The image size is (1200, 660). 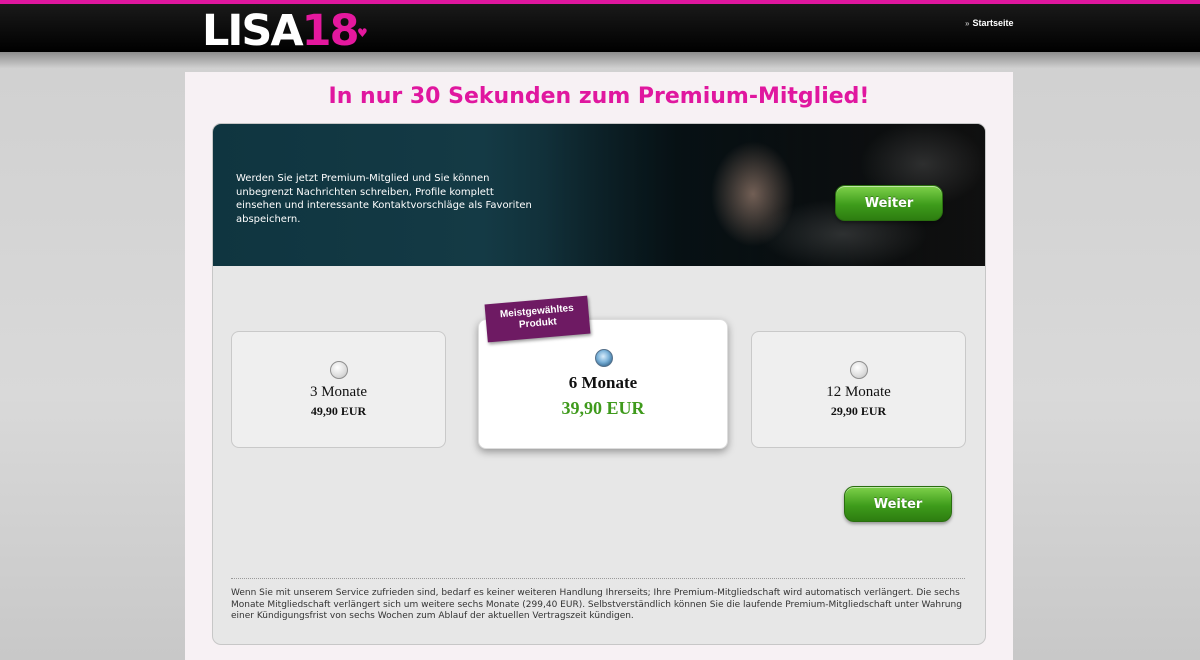 I want to click on nav-link-startseite: » Startseite, so click(x=989, y=23).